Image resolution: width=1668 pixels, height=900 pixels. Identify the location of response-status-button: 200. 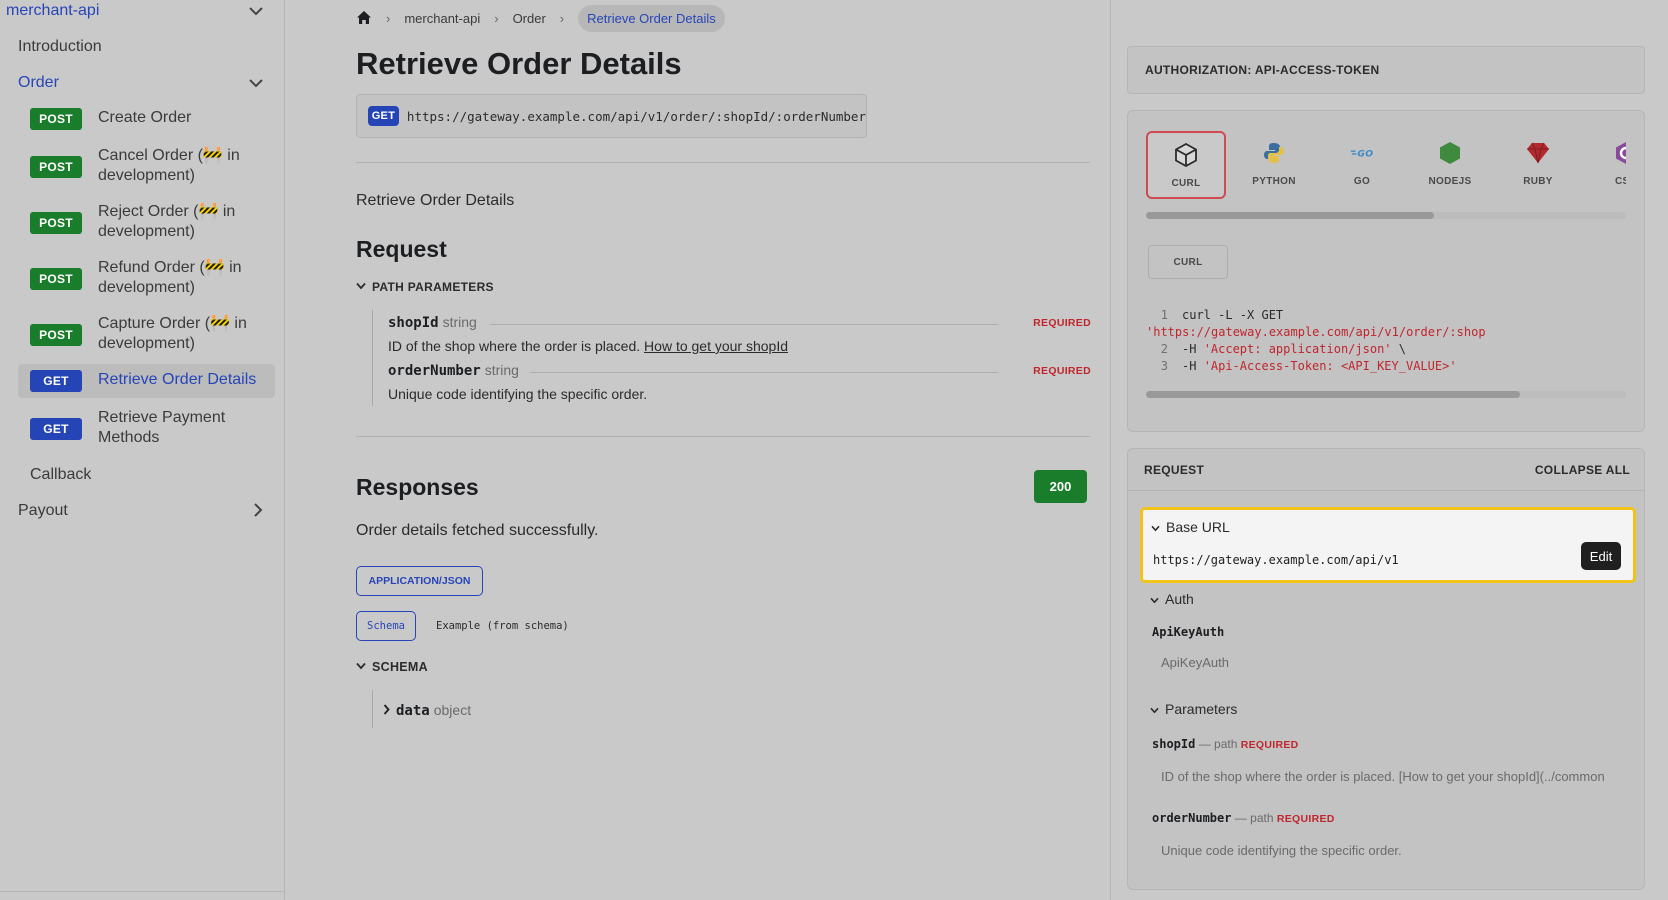
(1060, 486).